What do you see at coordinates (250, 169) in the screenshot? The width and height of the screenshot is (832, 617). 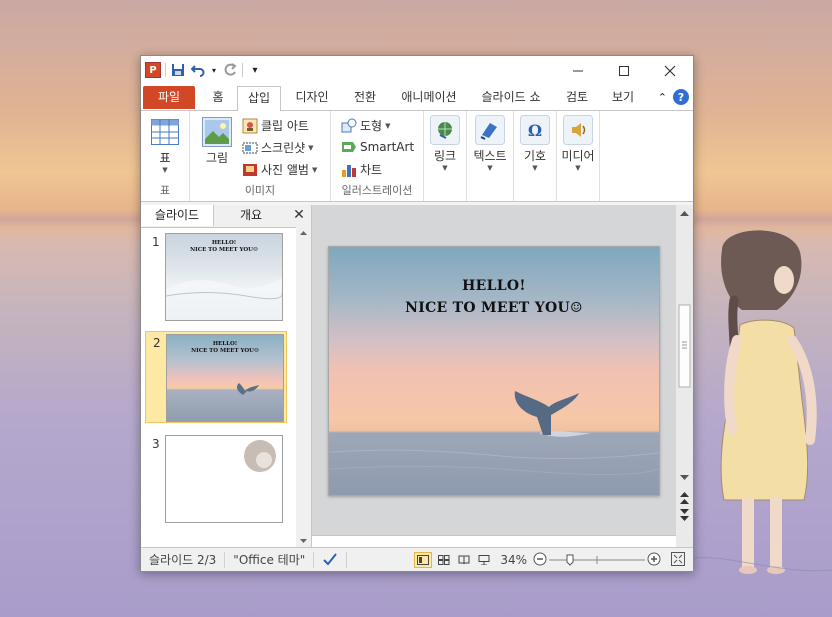 I see `photo-album-icon` at bounding box center [250, 169].